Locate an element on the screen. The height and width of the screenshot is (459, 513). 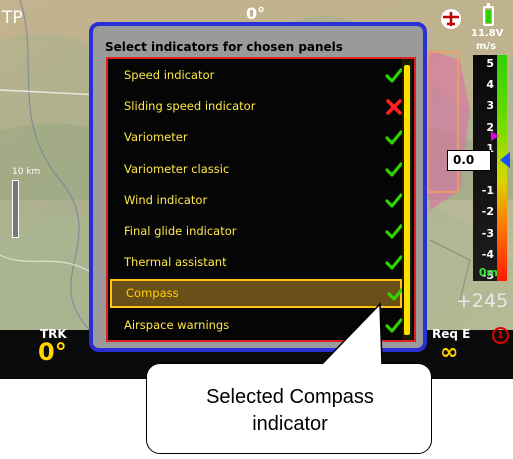
vario-current-value: 0.0 is located at coordinates (469, 160).